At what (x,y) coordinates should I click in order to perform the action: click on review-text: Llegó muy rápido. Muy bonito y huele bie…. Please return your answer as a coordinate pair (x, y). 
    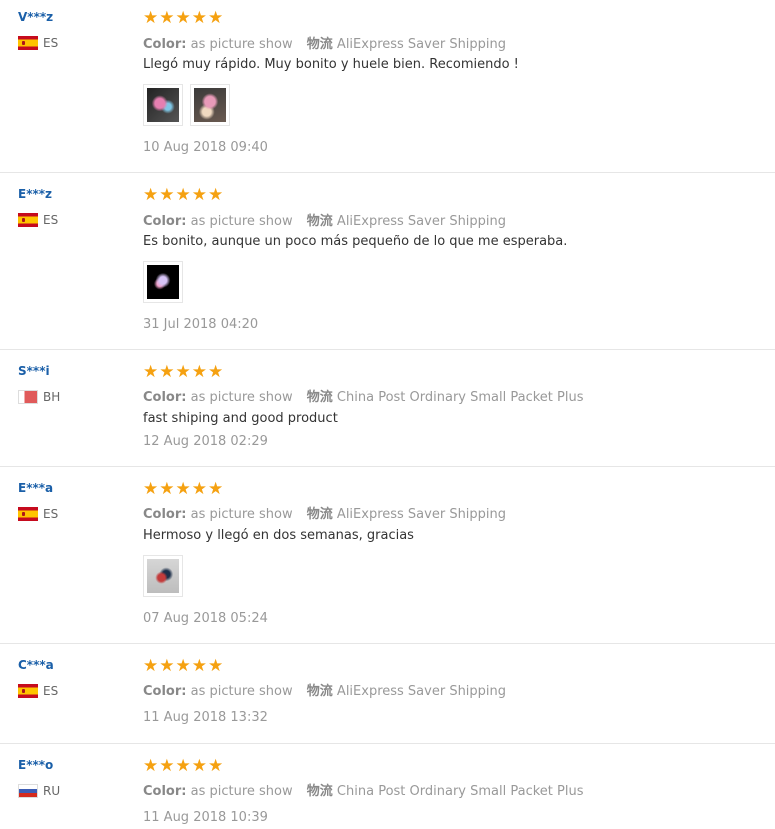
    Looking at the image, I should click on (331, 64).